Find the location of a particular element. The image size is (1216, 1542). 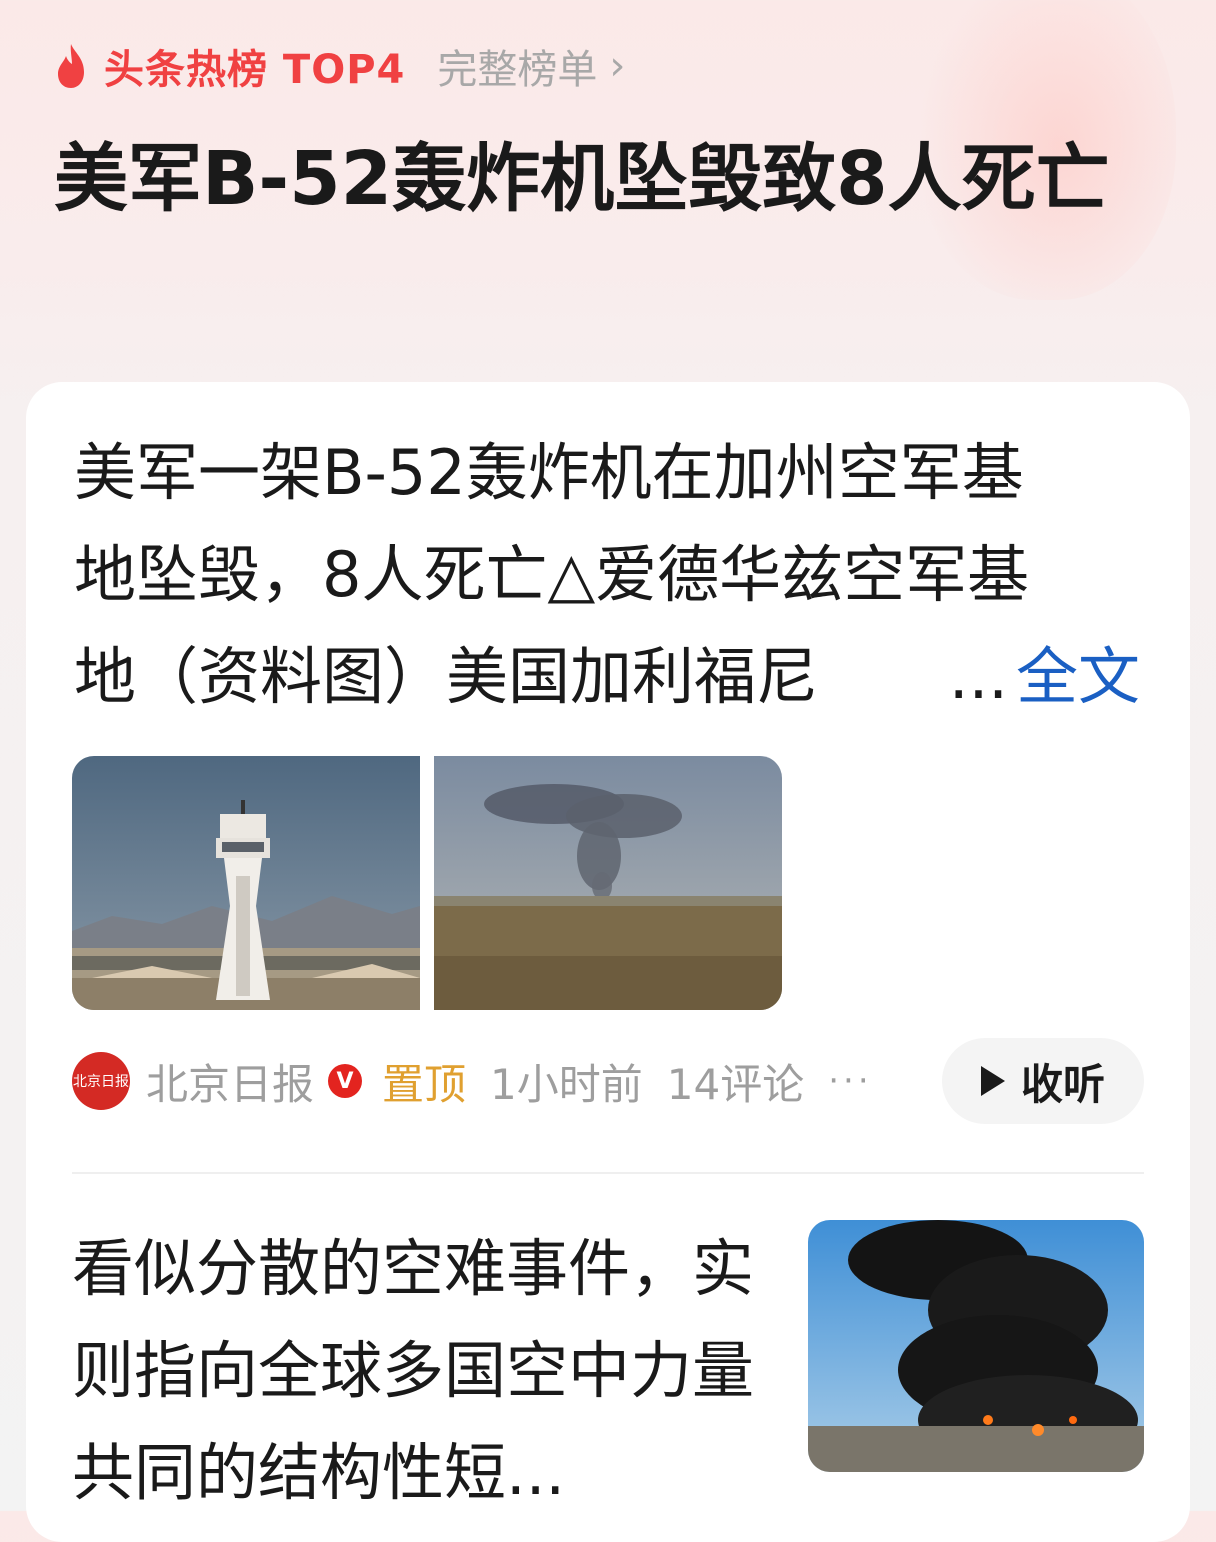

page-title: 美军B-52轰炸机坠毁致8人死亡 is located at coordinates (609, 179).